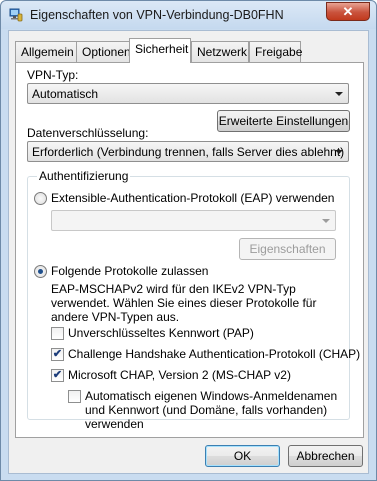 The image size is (377, 481). I want to click on mschap-checkbox: ✔, so click(57, 375).